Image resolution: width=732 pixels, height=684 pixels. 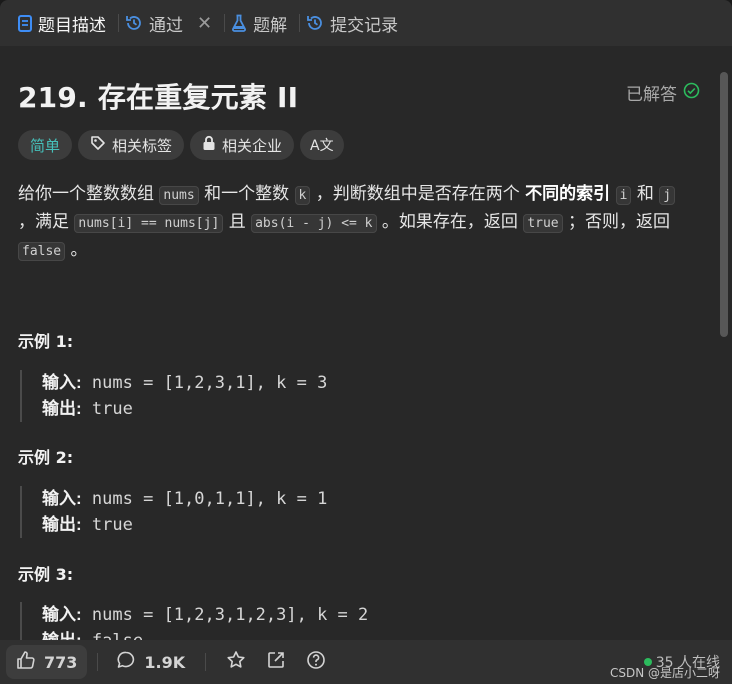 I want to click on star-button, so click(x=236, y=662).